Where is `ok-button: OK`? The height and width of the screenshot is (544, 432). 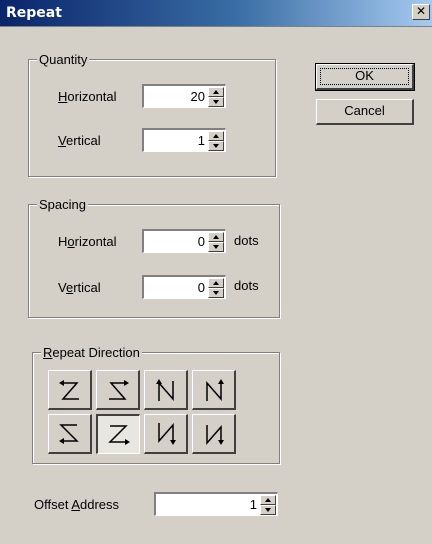 ok-button: OK is located at coordinates (365, 77).